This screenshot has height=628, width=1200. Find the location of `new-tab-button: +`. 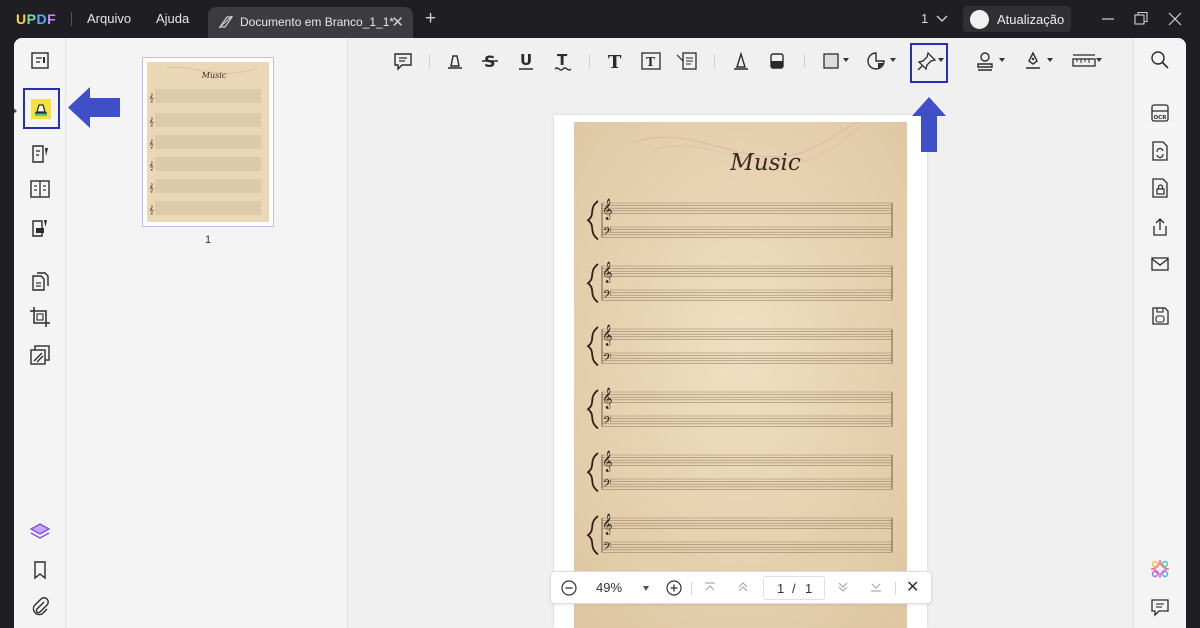

new-tab-button: + is located at coordinates (430, 19).